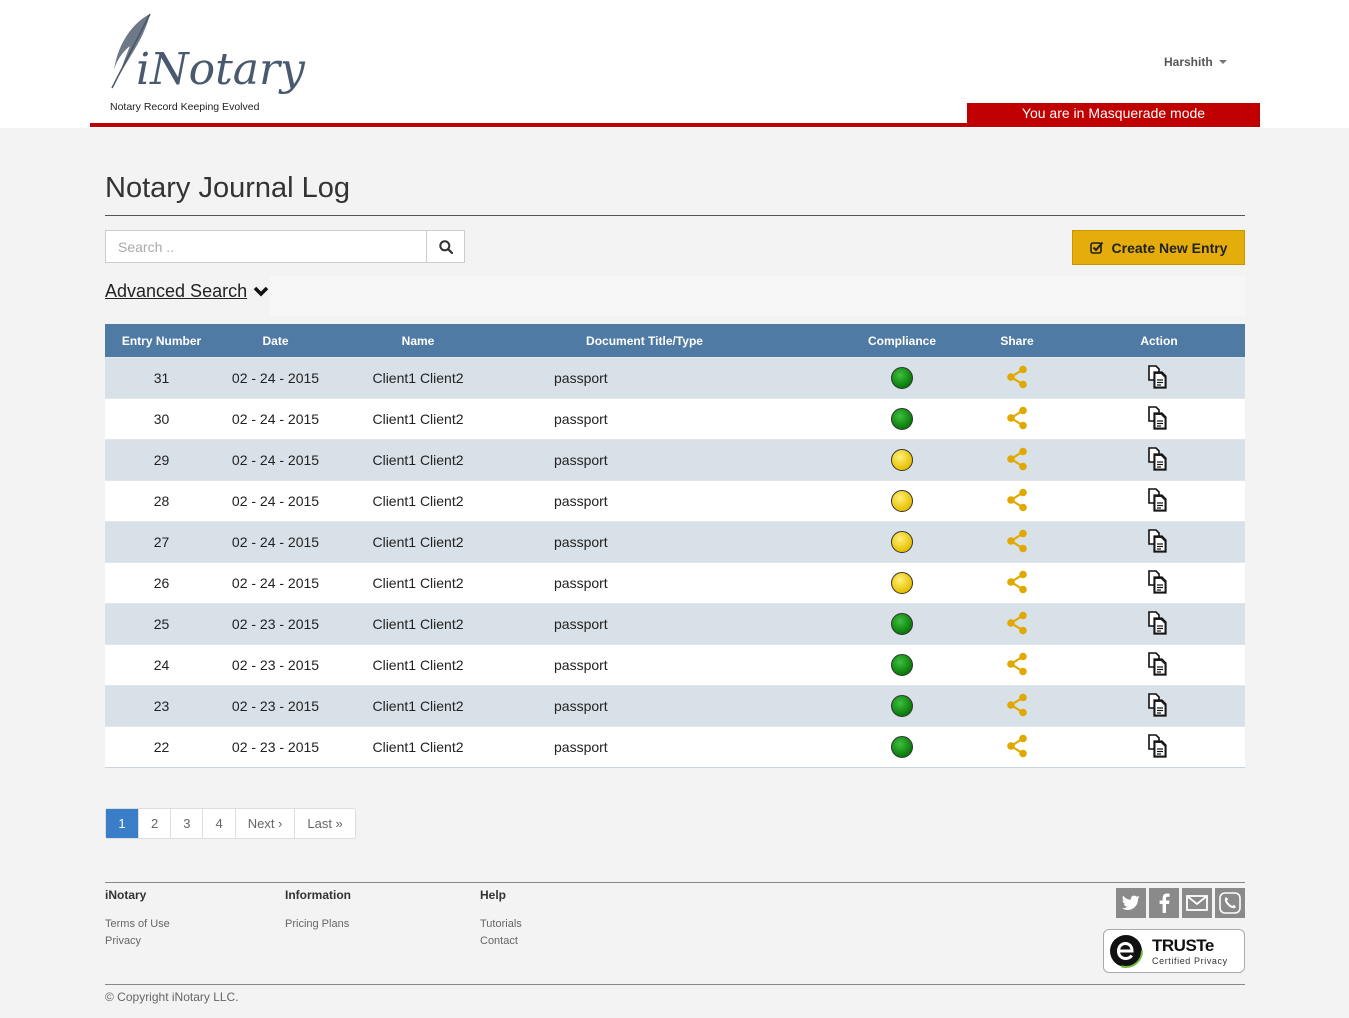 The height and width of the screenshot is (1018, 1349). I want to click on table-row: 31 02 - 24 - 2015 Client1 Client2 passport, so click(675, 377).